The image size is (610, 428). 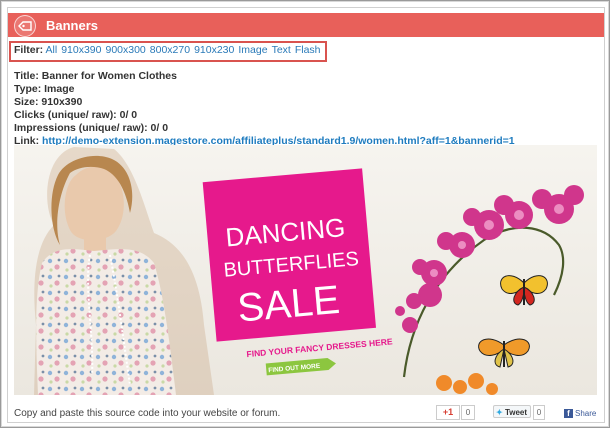 What do you see at coordinates (44, 89) in the screenshot?
I see `banner-type: Type: Image` at bounding box center [44, 89].